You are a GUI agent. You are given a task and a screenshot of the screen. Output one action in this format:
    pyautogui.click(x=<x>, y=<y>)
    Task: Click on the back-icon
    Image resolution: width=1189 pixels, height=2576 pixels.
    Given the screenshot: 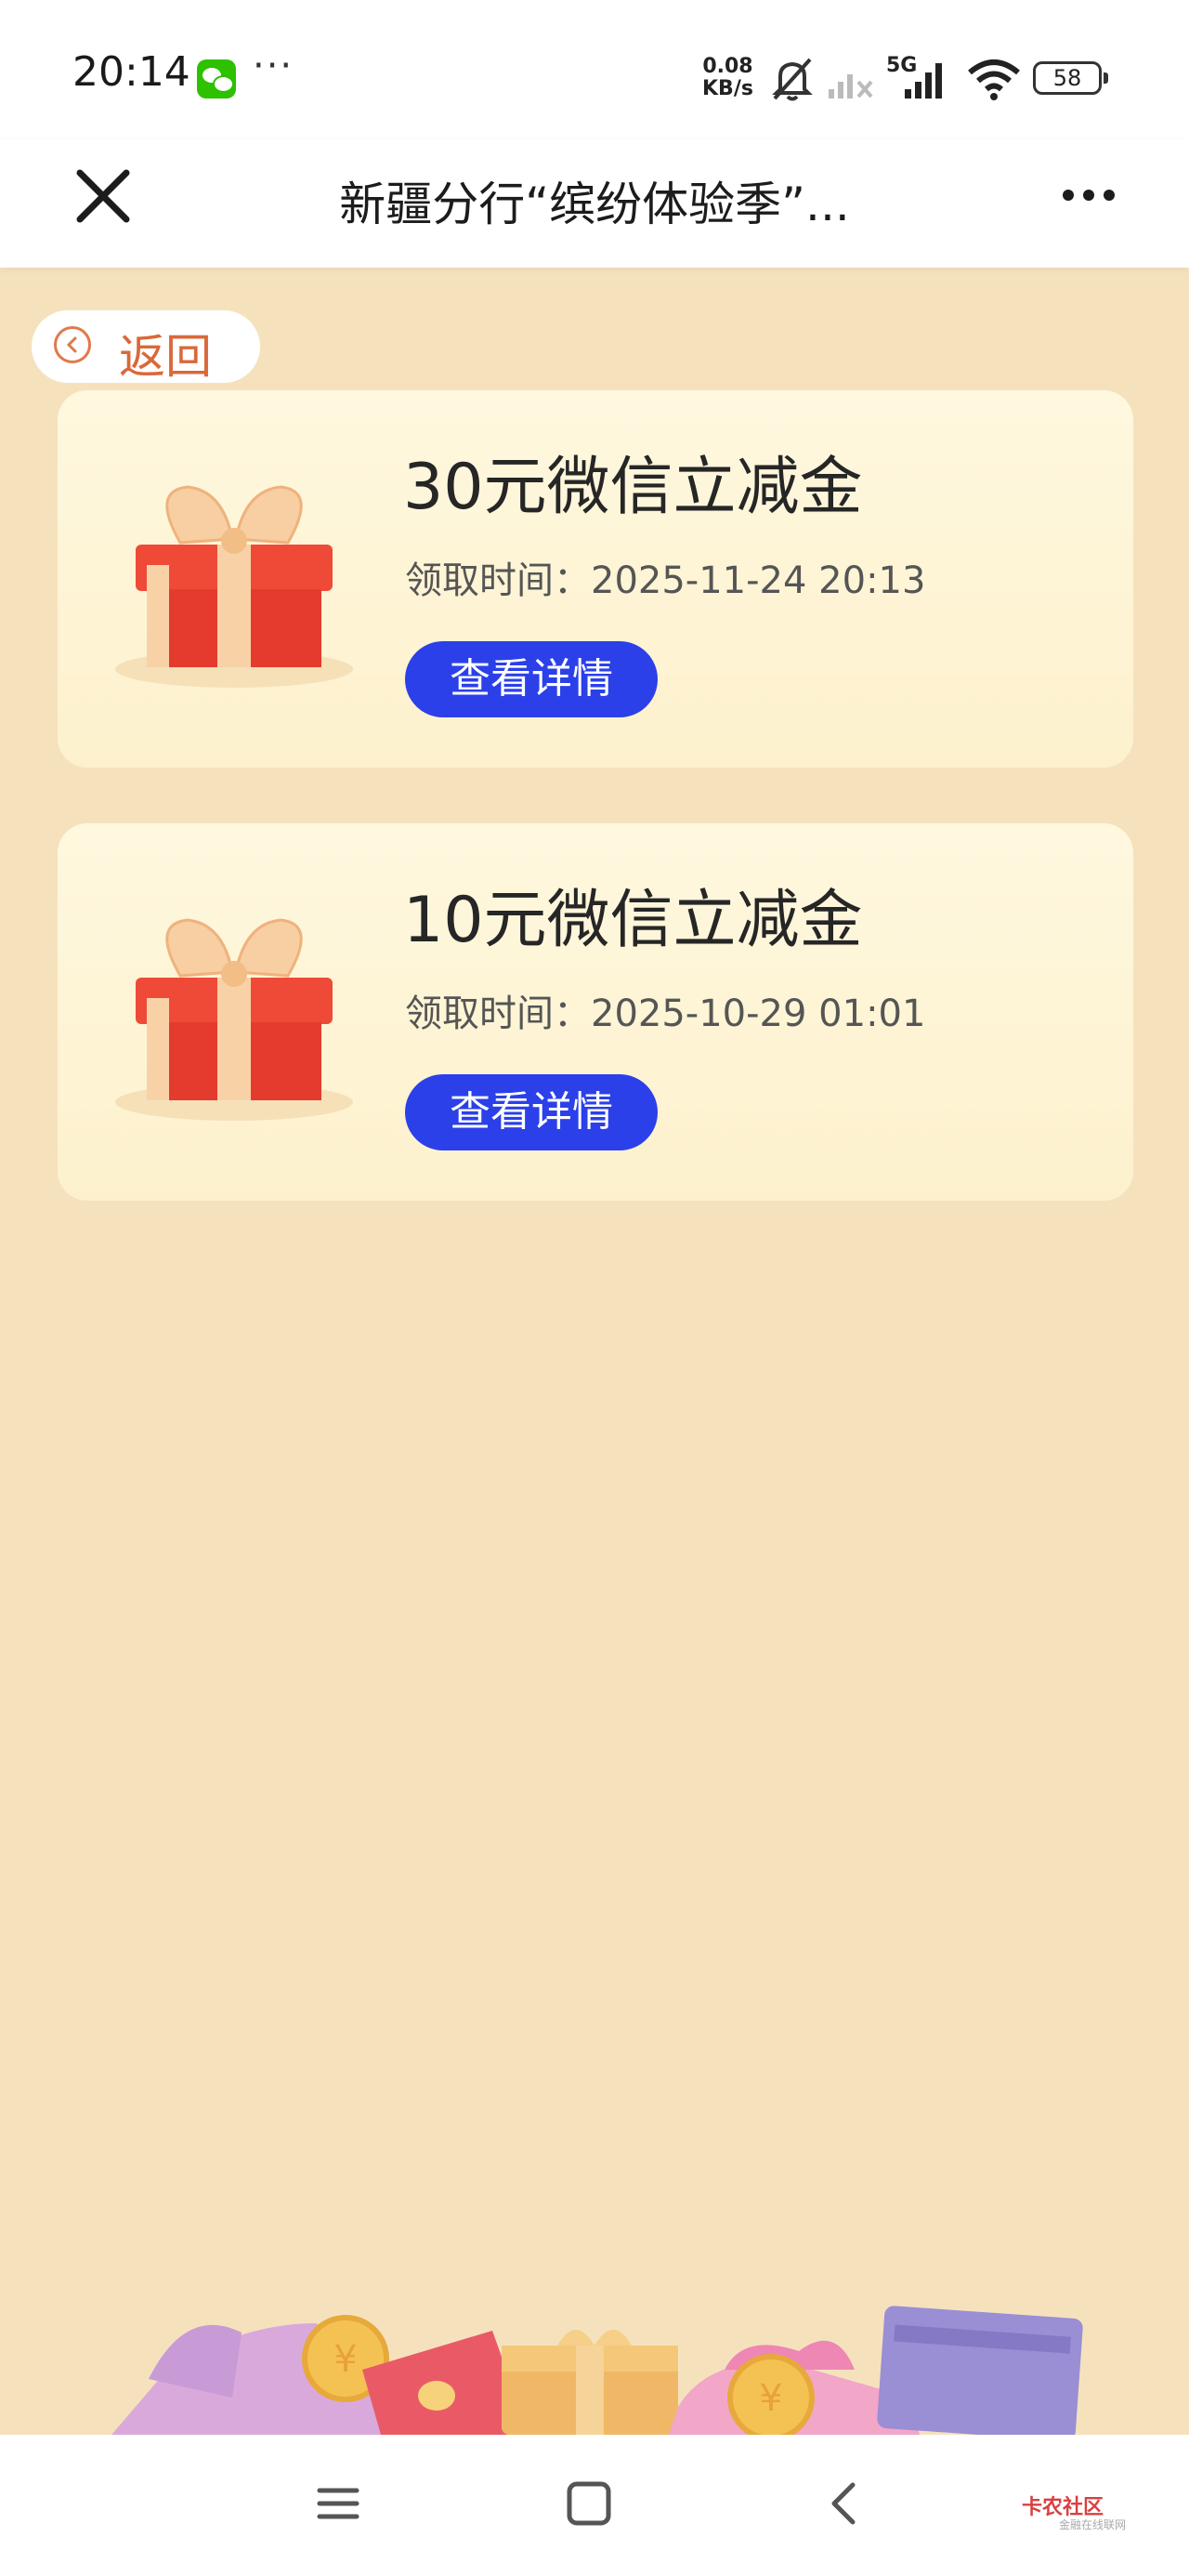 What is the action you would take?
    pyautogui.click(x=845, y=2503)
    